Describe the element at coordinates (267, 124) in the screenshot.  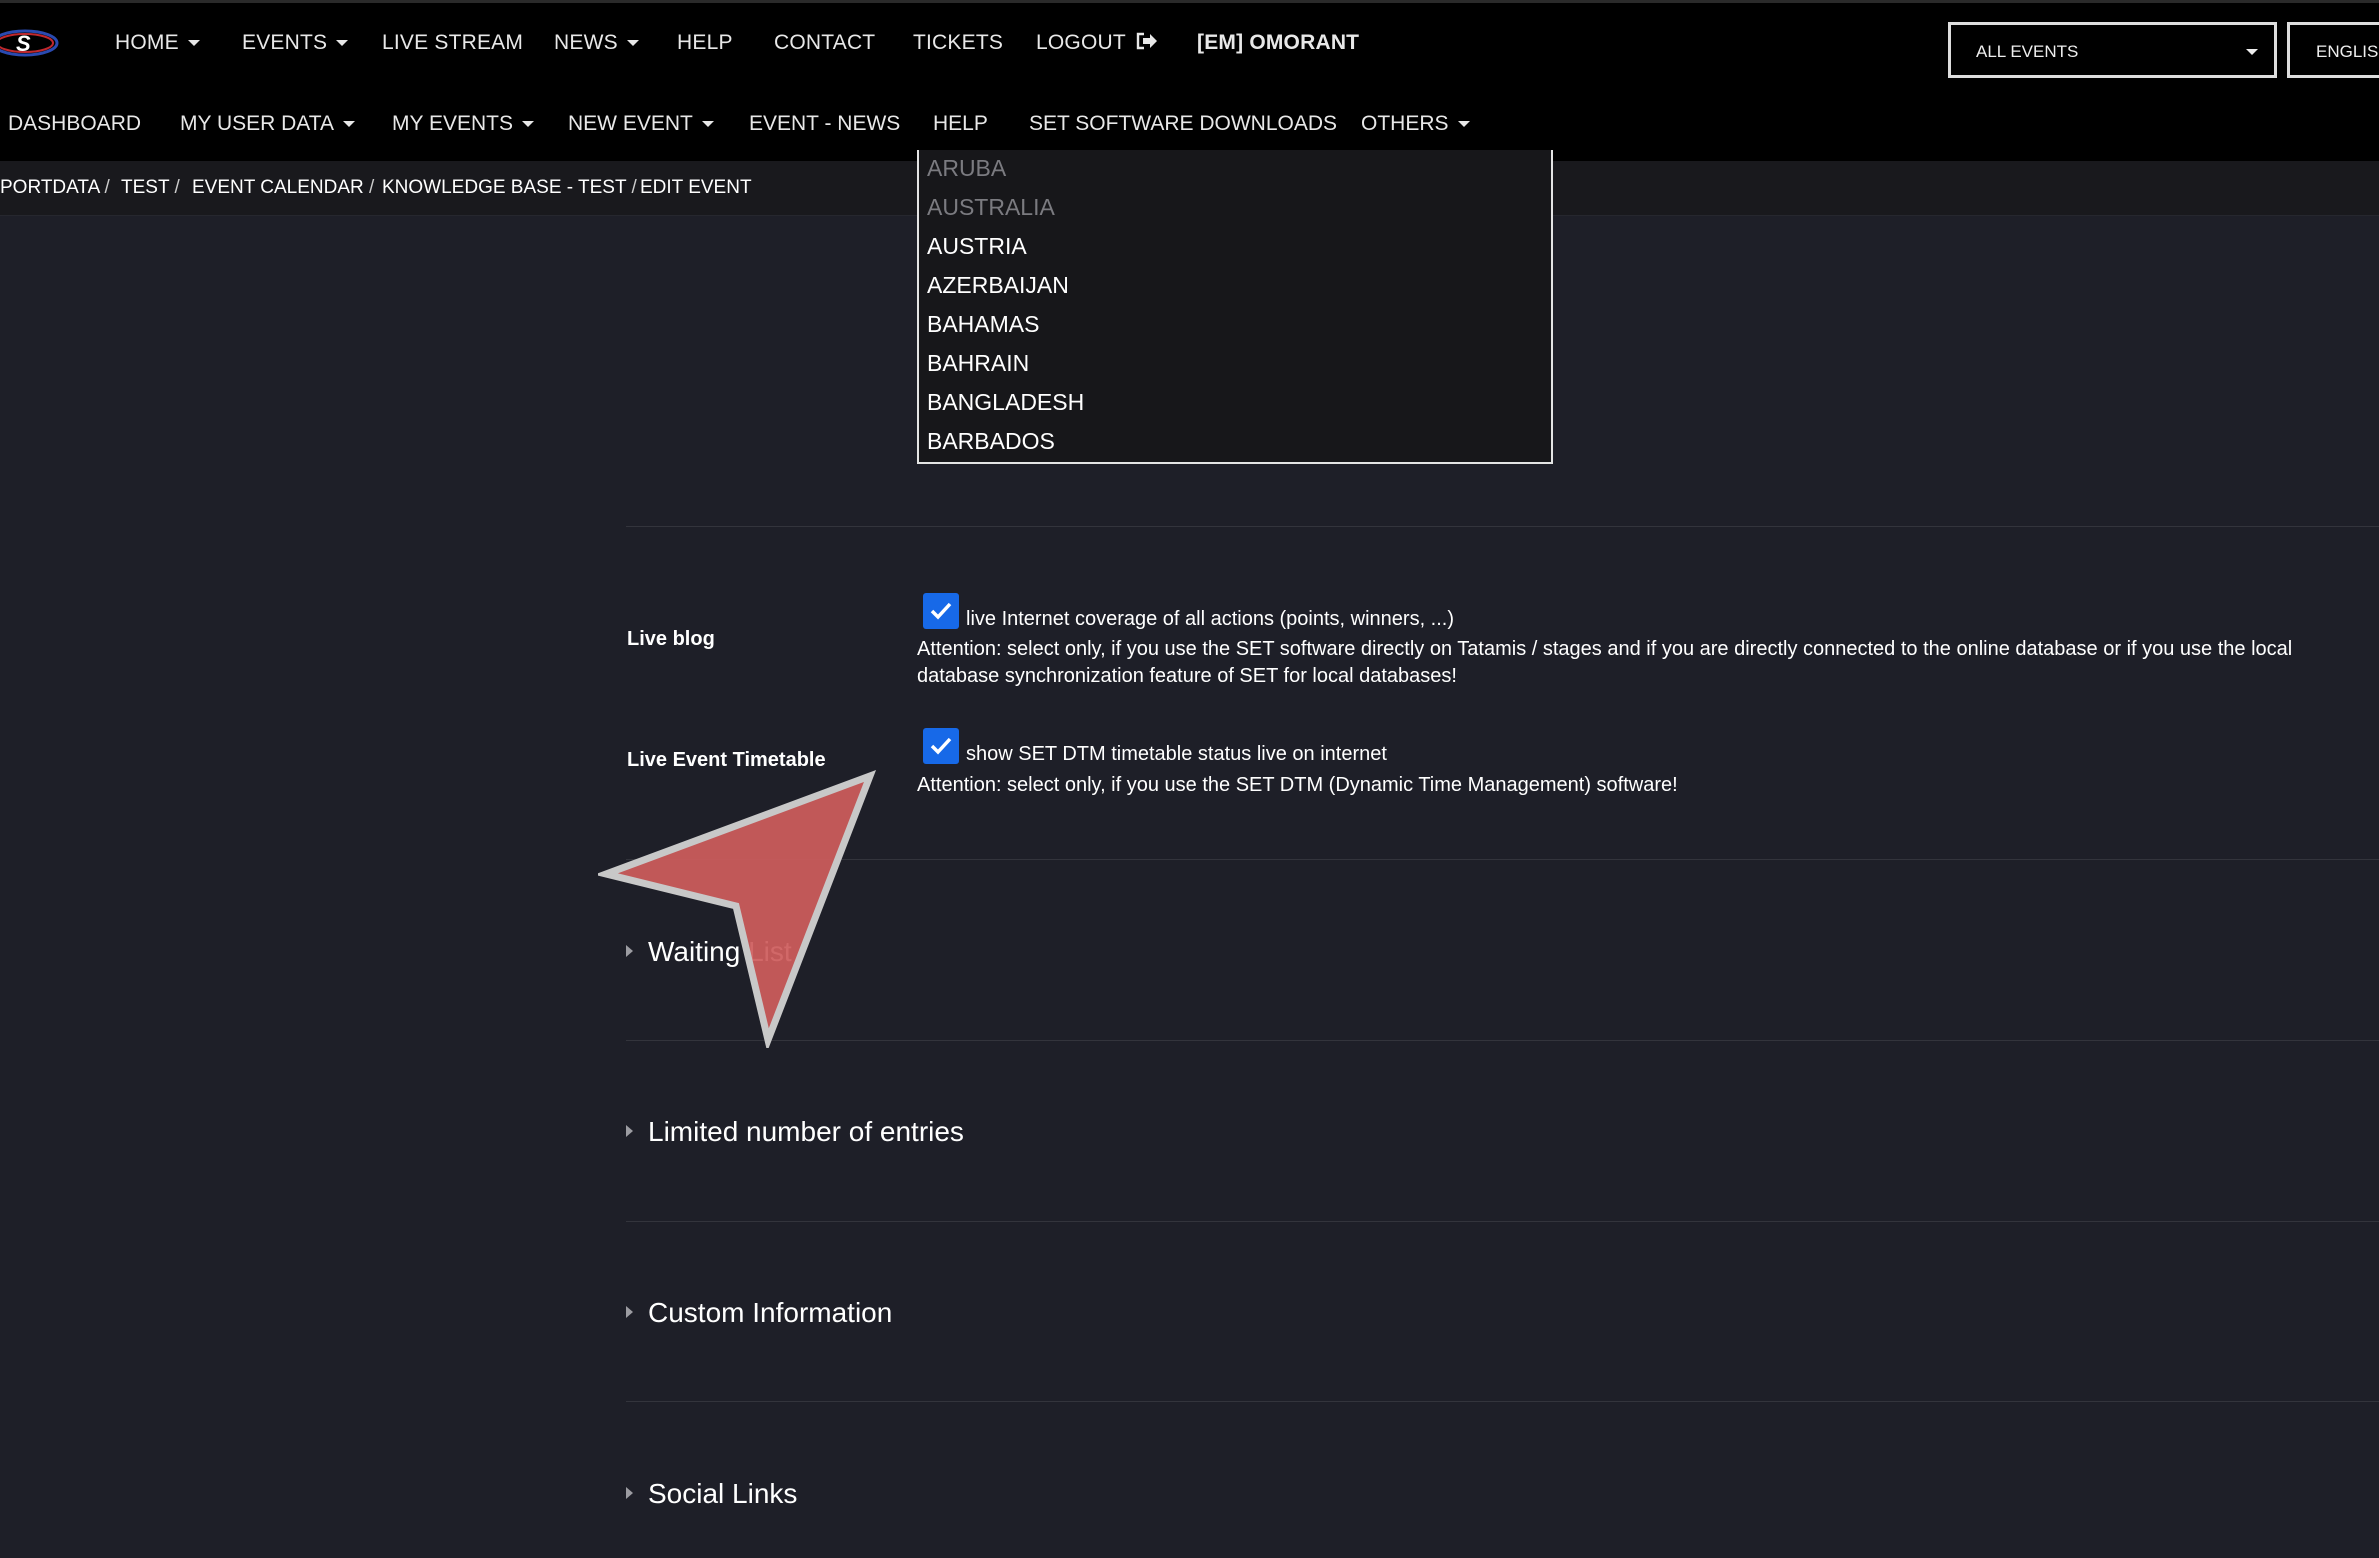
I see `subnav-my-user-data: MY USER DATA` at that location.